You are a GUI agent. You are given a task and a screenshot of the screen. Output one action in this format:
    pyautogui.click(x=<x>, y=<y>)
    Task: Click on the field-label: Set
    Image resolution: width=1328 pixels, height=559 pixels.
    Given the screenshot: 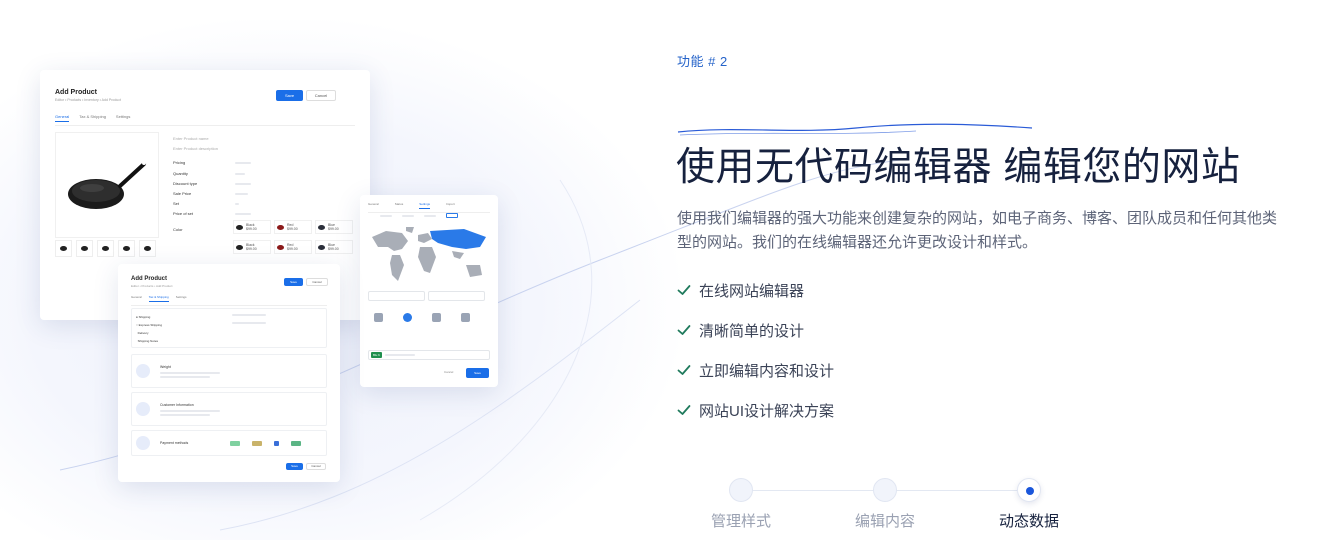 What is the action you would take?
    pyautogui.click(x=176, y=203)
    